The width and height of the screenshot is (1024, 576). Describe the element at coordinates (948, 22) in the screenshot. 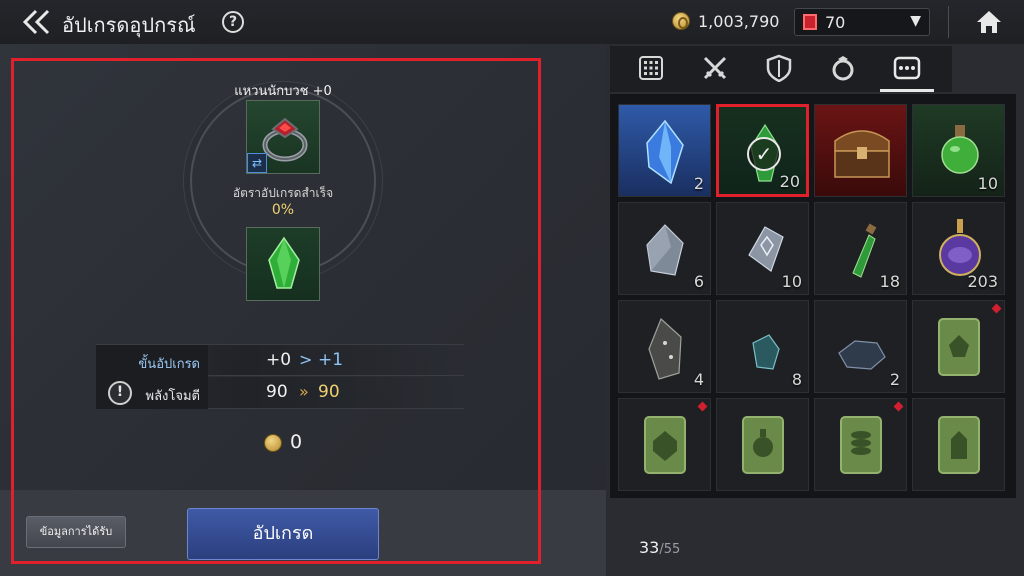

I see `divider` at that location.